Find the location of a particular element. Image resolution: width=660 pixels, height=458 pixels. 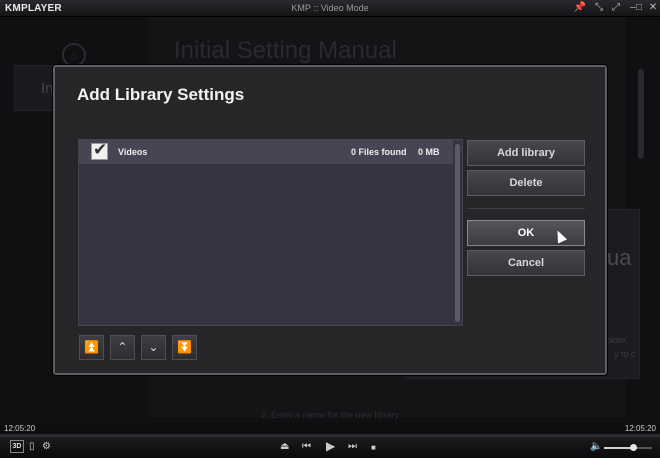

checkmark-icon: ✔ is located at coordinates (100, 149).